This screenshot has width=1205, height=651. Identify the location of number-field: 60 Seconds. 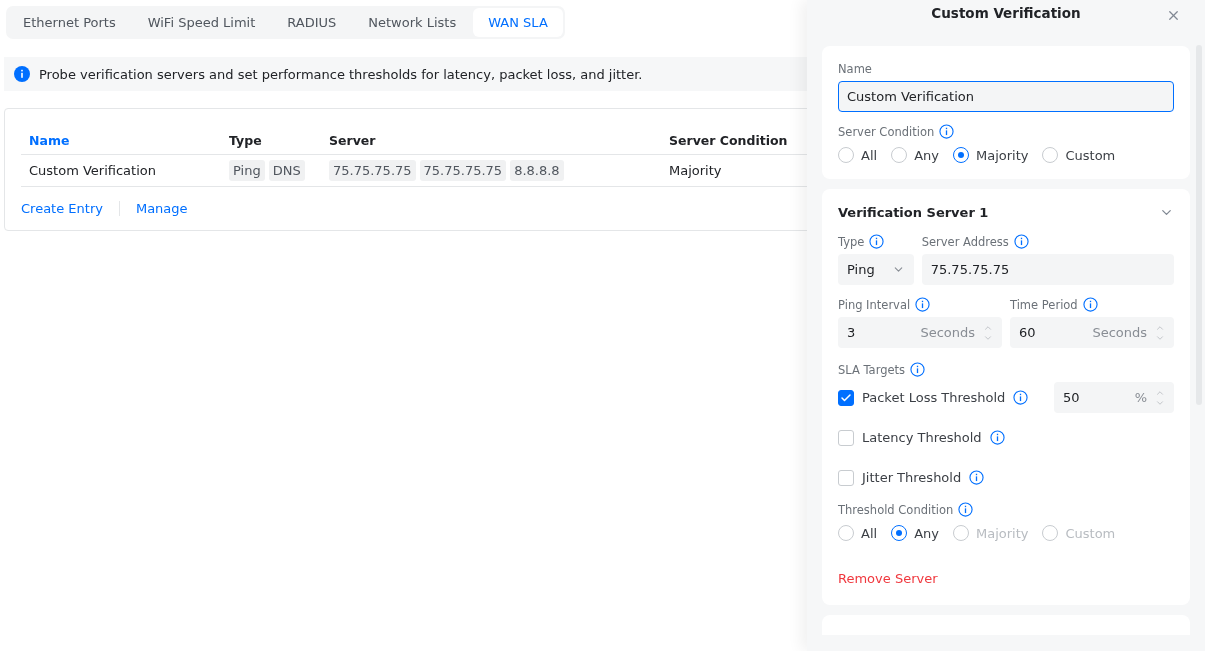
(1092, 332).